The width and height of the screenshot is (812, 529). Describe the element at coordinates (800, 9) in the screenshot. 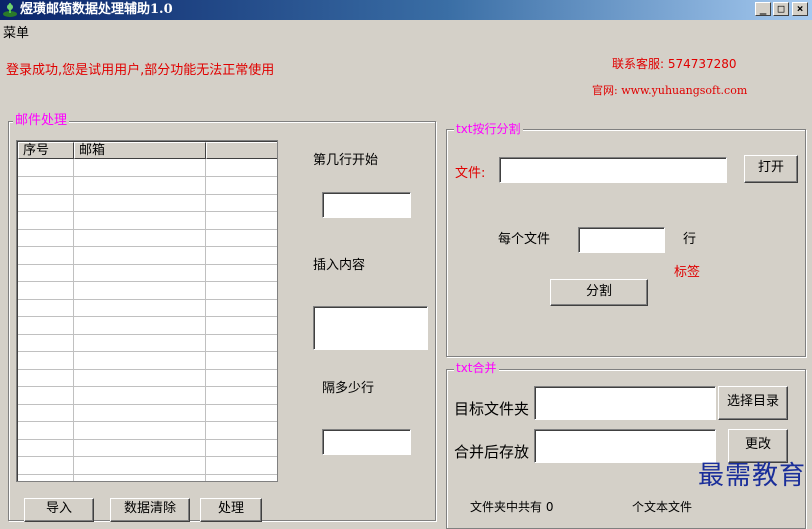

I see `close-button: ×` at that location.